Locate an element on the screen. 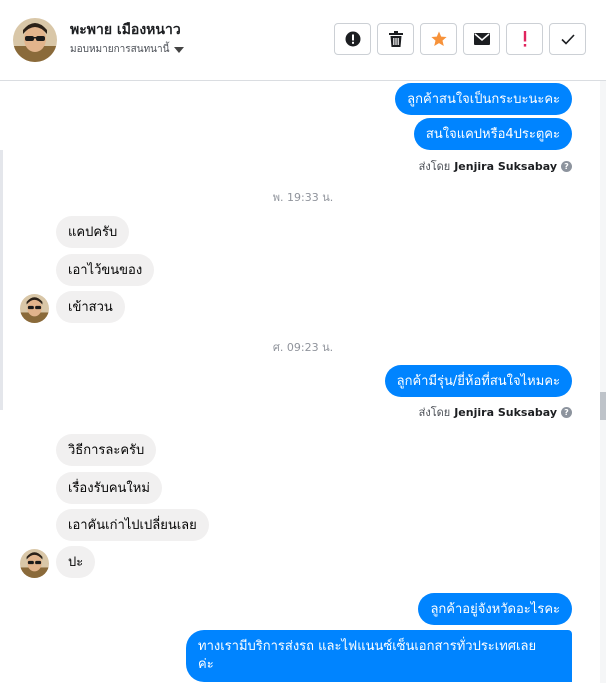  incoming-message: ปะ is located at coordinates (76, 562).